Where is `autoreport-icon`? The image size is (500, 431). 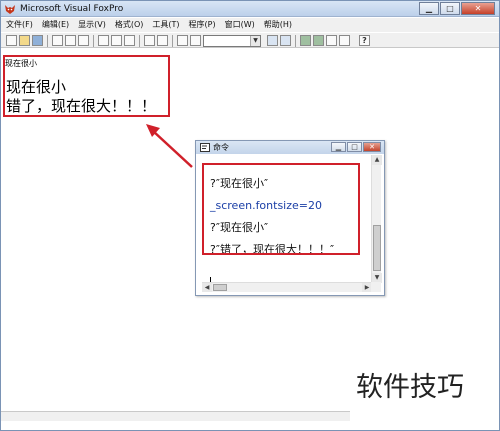
autoreport-icon is located at coordinates (344, 40).